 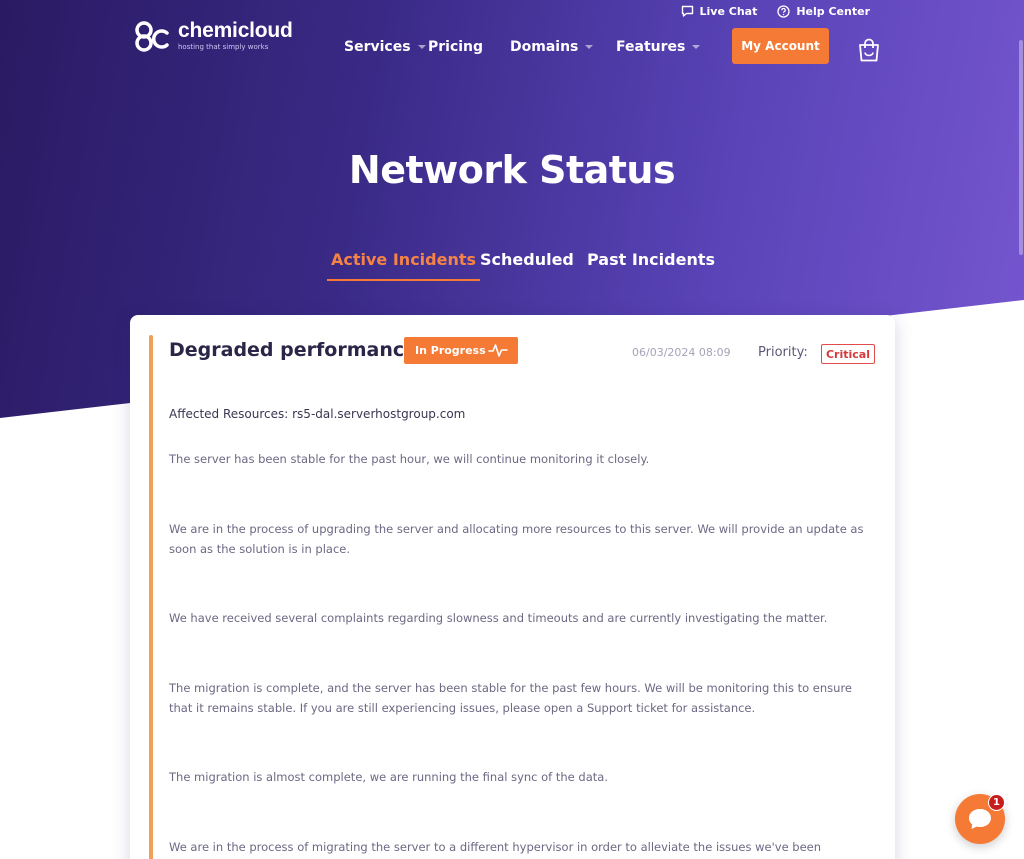 I want to click on nav-label: Features, so click(x=651, y=47).